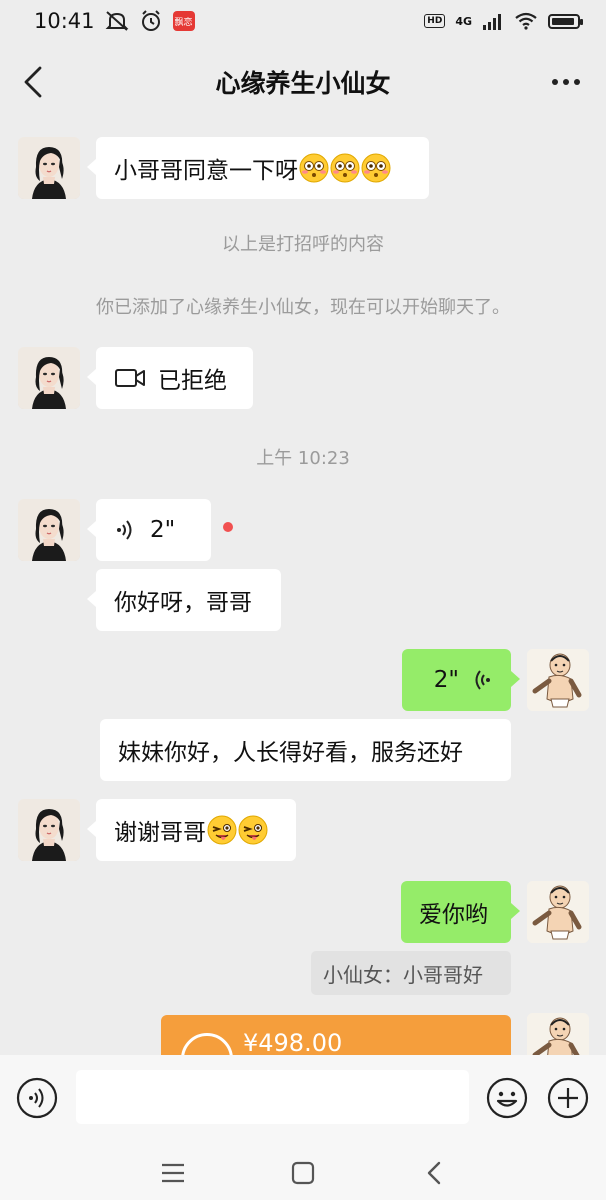 The height and width of the screenshot is (1200, 606). I want to click on message-bubble: 妹妹你好，人长得好看，服务还好, so click(305, 750).